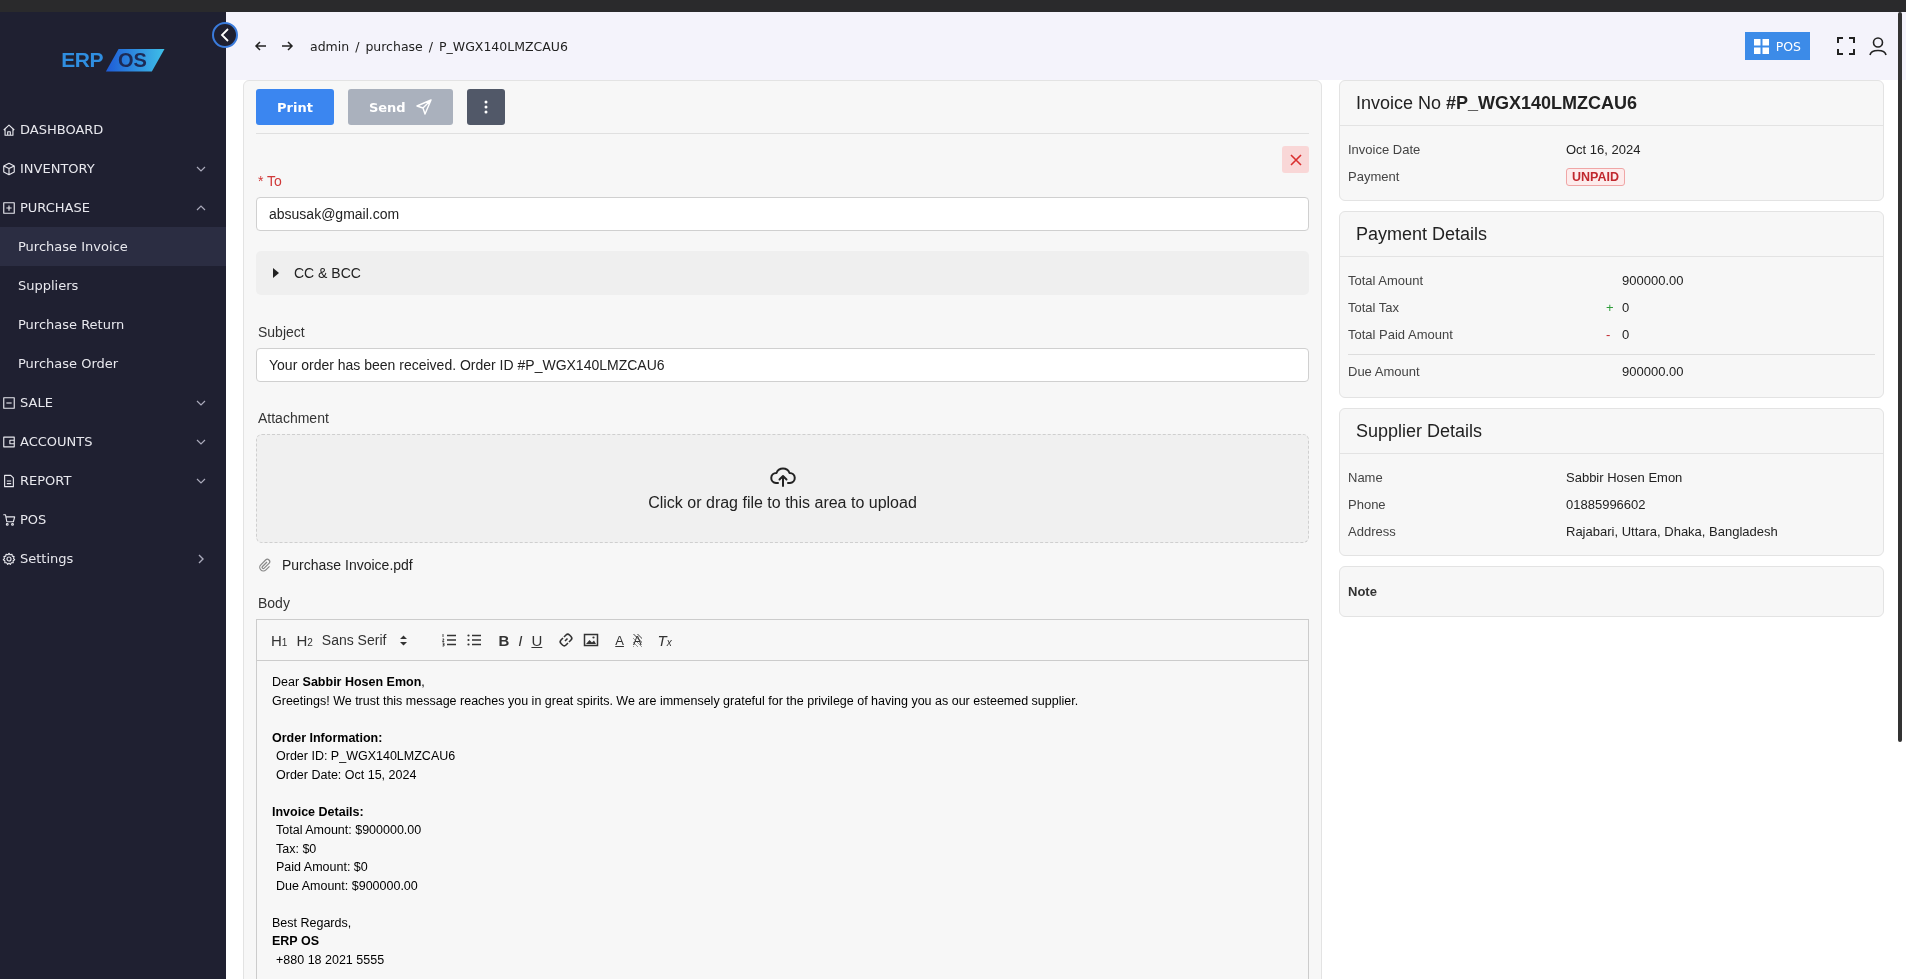 This screenshot has height=979, width=1906. What do you see at coordinates (1606, 504) in the screenshot?
I see `detail-value: 01885996602` at bounding box center [1606, 504].